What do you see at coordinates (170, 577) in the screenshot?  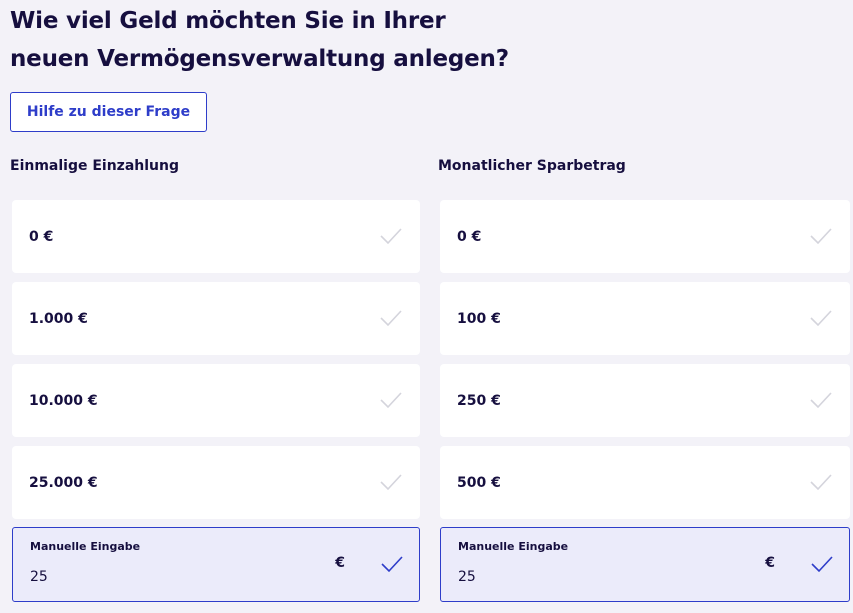 I see `one-time-manual-input` at bounding box center [170, 577].